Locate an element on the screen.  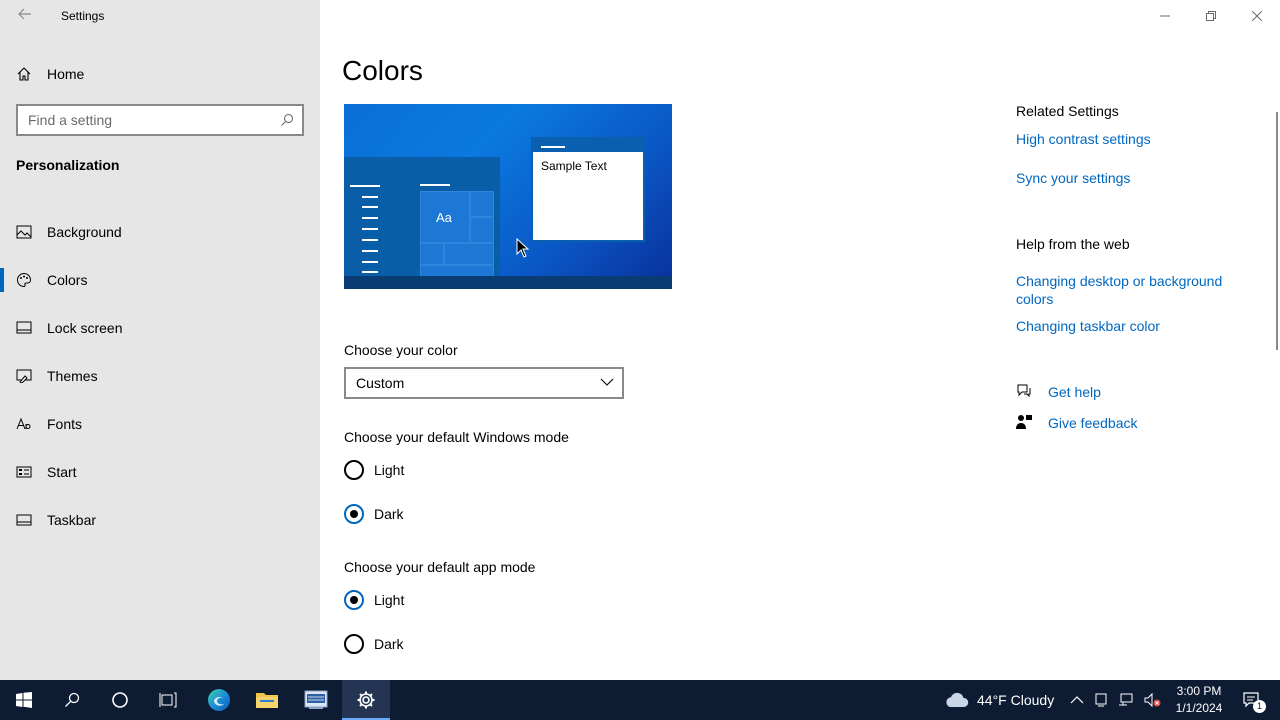
system-tray is located at coordinates (1116, 700).